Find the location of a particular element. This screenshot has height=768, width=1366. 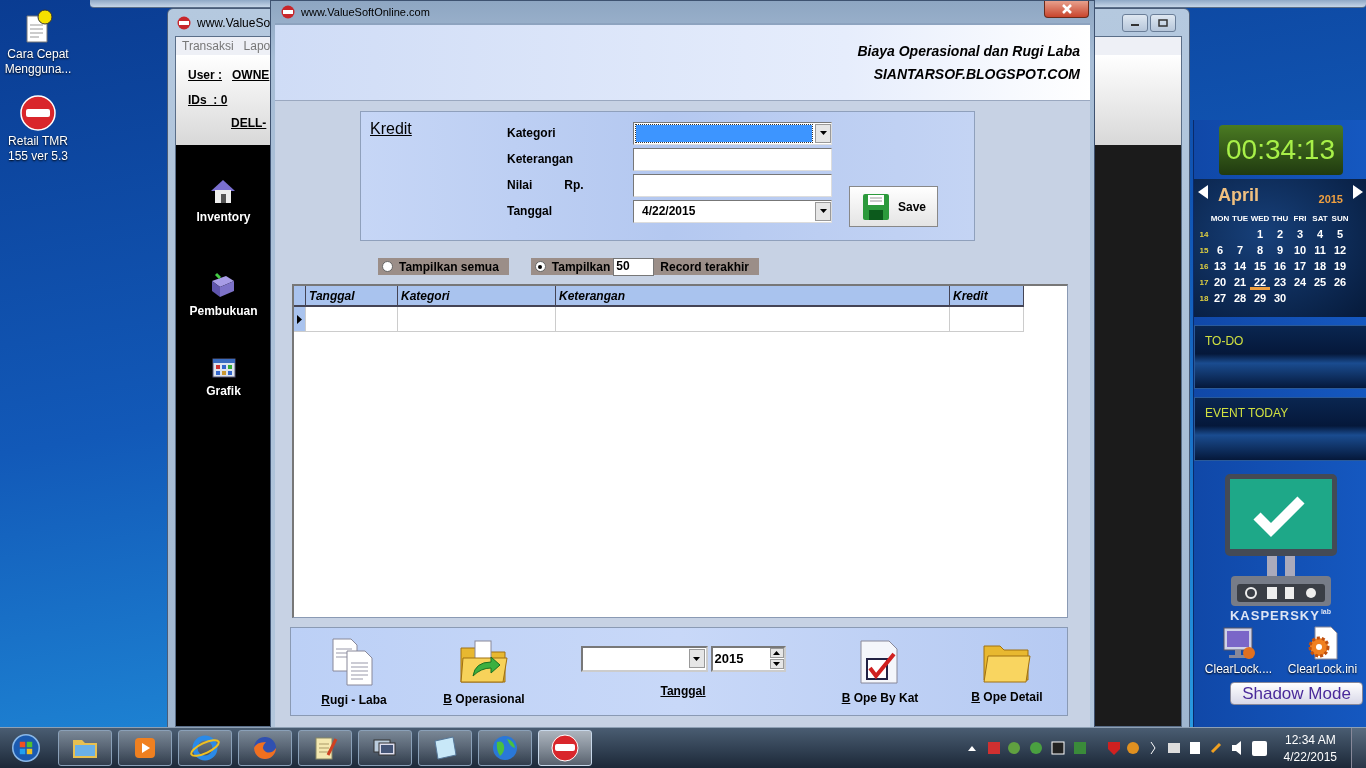

desktop-shortcut: ClearLock.ini is located at coordinates (1322, 650).